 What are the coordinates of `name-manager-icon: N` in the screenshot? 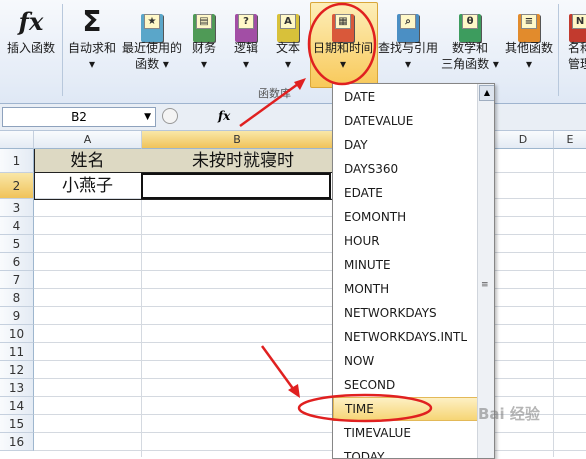 It's located at (576, 24).